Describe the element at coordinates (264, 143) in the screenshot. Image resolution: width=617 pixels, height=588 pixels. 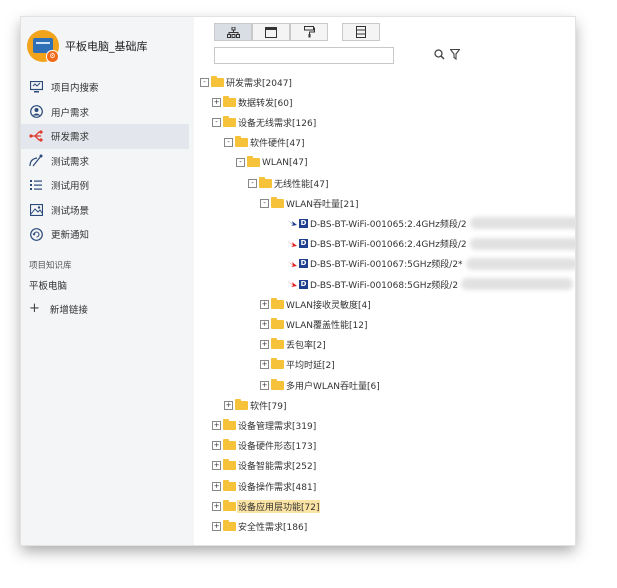
I see `tree-node: - 软件硬件[47]` at that location.